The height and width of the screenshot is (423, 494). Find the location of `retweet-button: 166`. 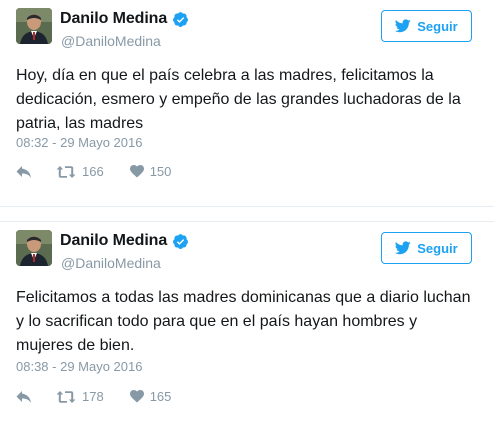

retweet-button: 166 is located at coordinates (80, 171).